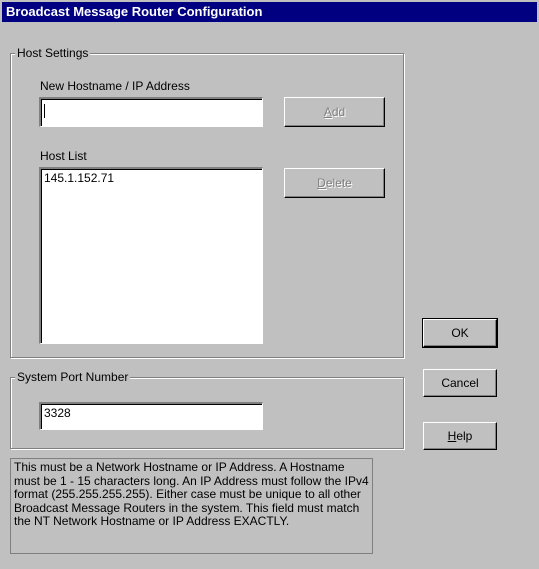 The image size is (539, 569). I want to click on host-list-label: Host List, so click(63, 156).